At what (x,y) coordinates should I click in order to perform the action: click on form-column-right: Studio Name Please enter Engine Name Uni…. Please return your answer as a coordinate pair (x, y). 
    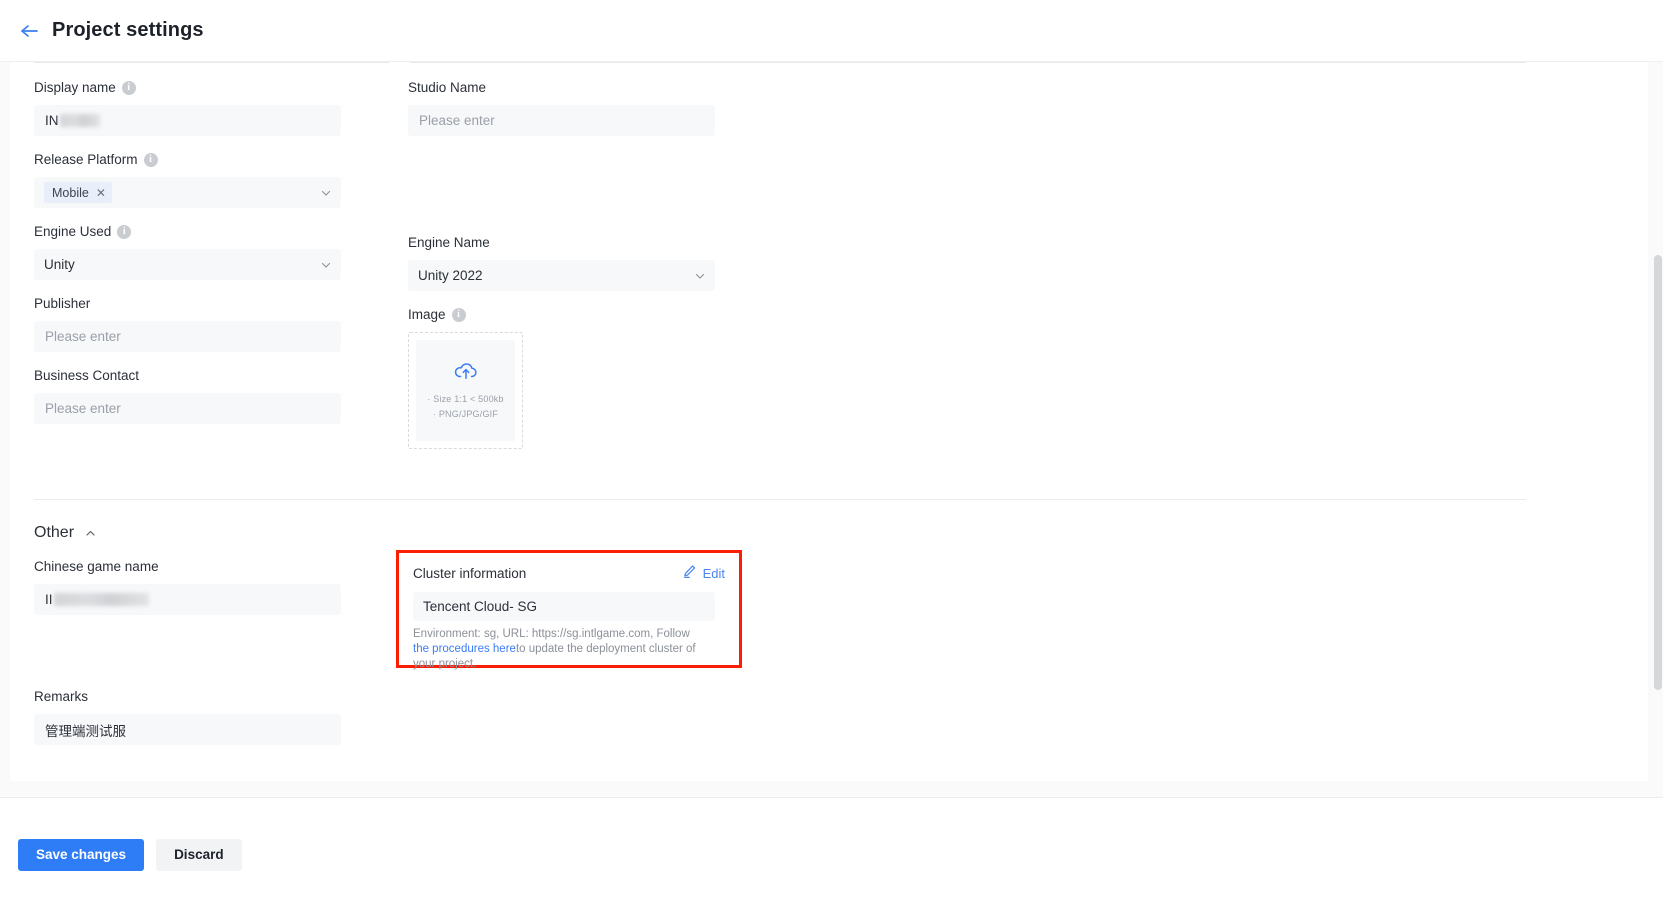
    Looking at the image, I should click on (578, 264).